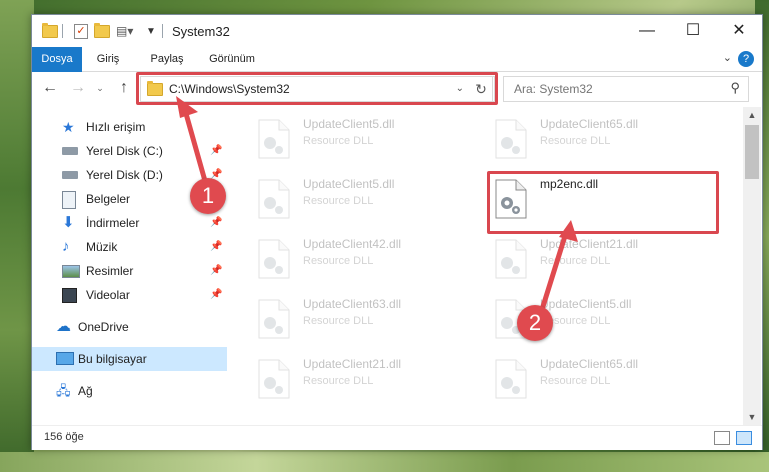 Image resolution: width=769 pixels, height=472 pixels. I want to click on new-folder-icon, so click(102, 30).